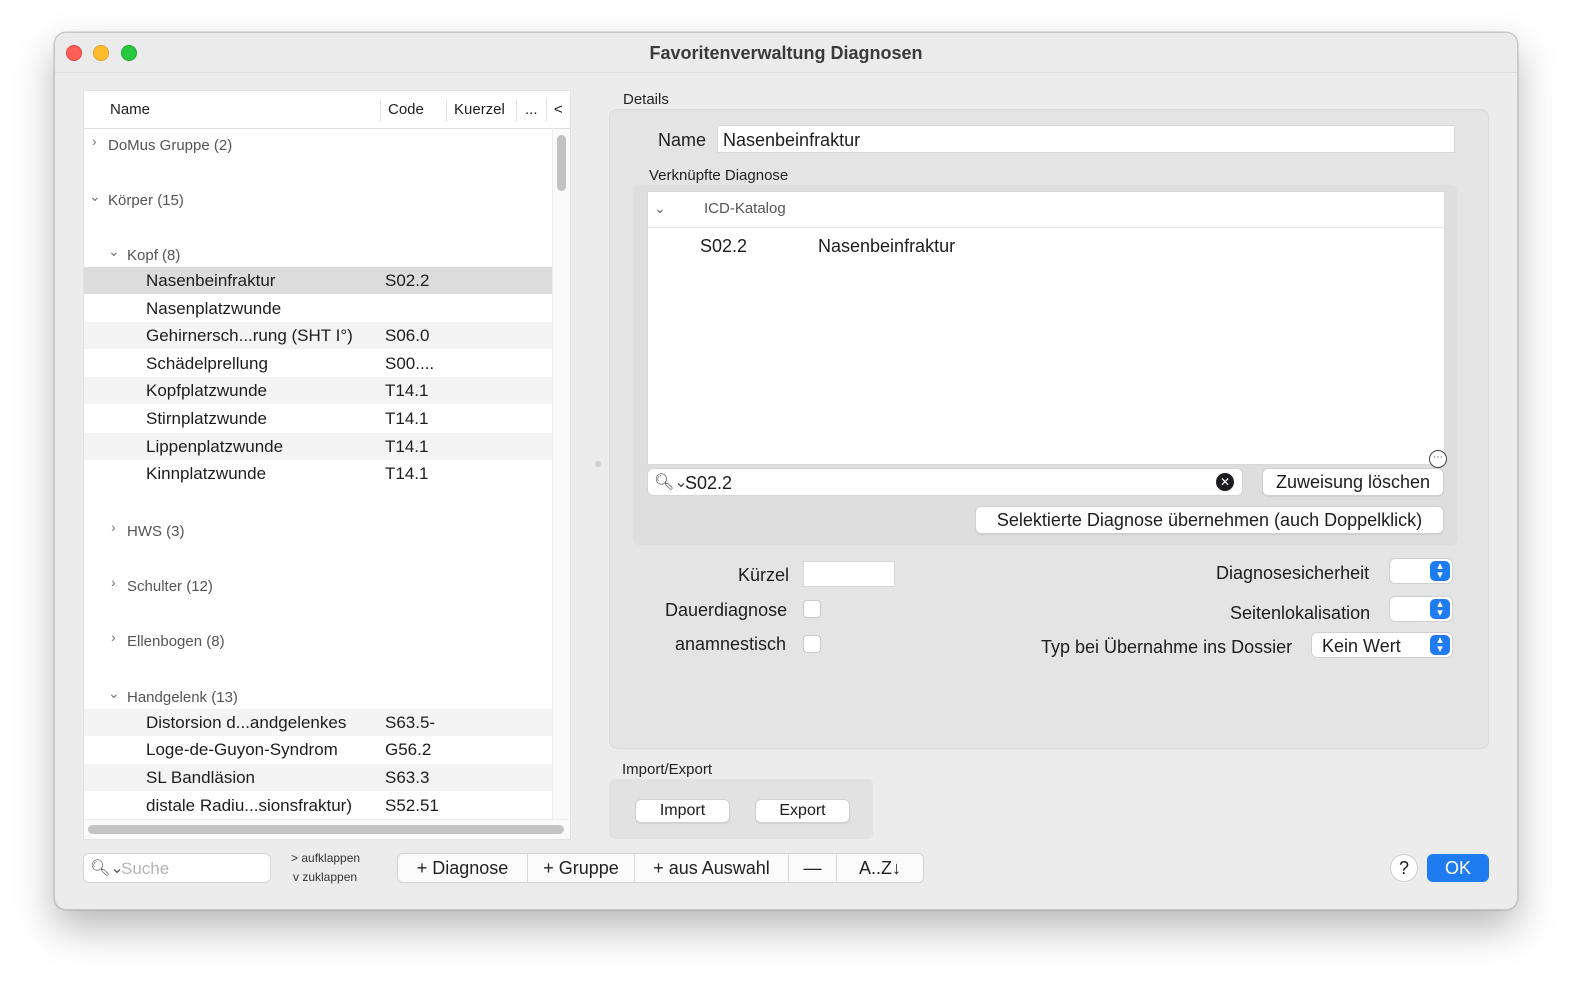 The image size is (1578, 997). What do you see at coordinates (176, 641) in the screenshot?
I see `group-label: Ellenbogen (8)` at bounding box center [176, 641].